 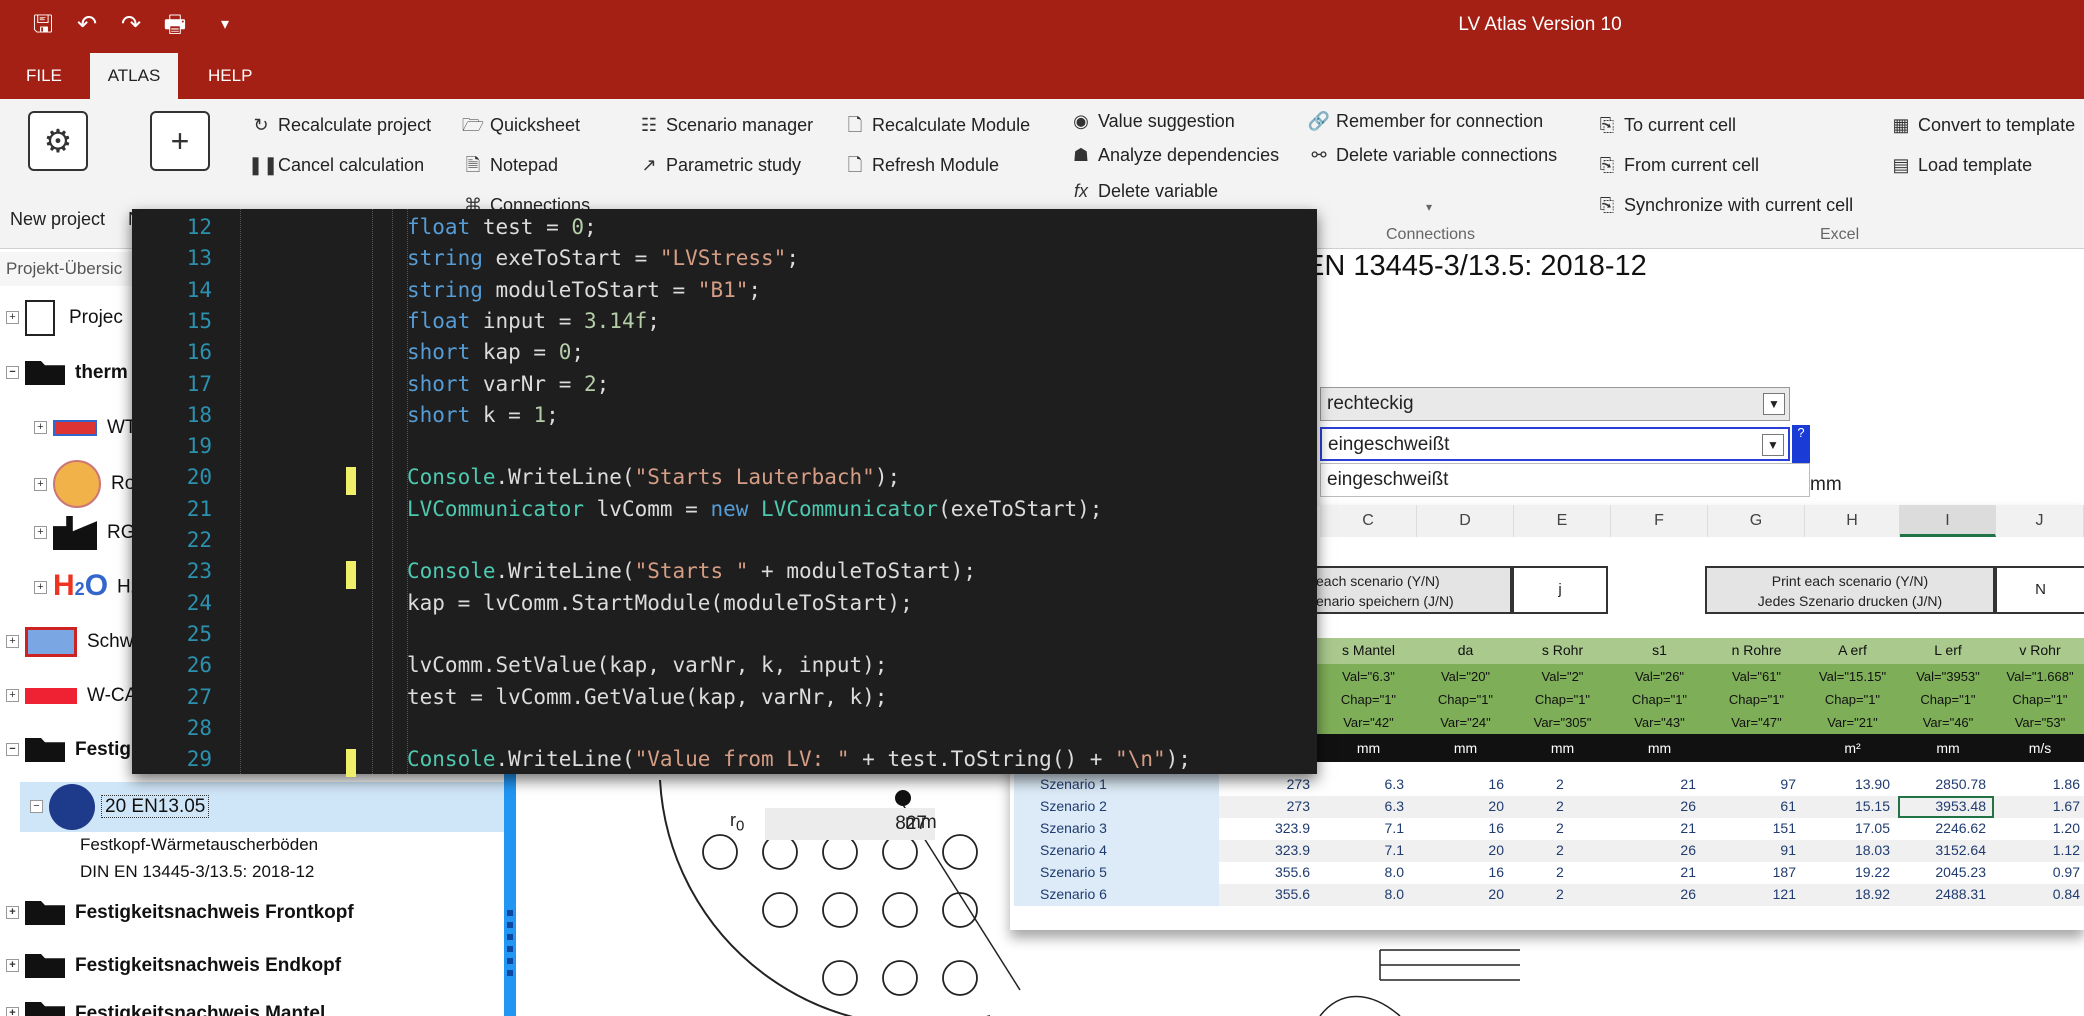 What do you see at coordinates (85, 533) in the screenshot?
I see `tree-item-rg: + RG` at bounding box center [85, 533].